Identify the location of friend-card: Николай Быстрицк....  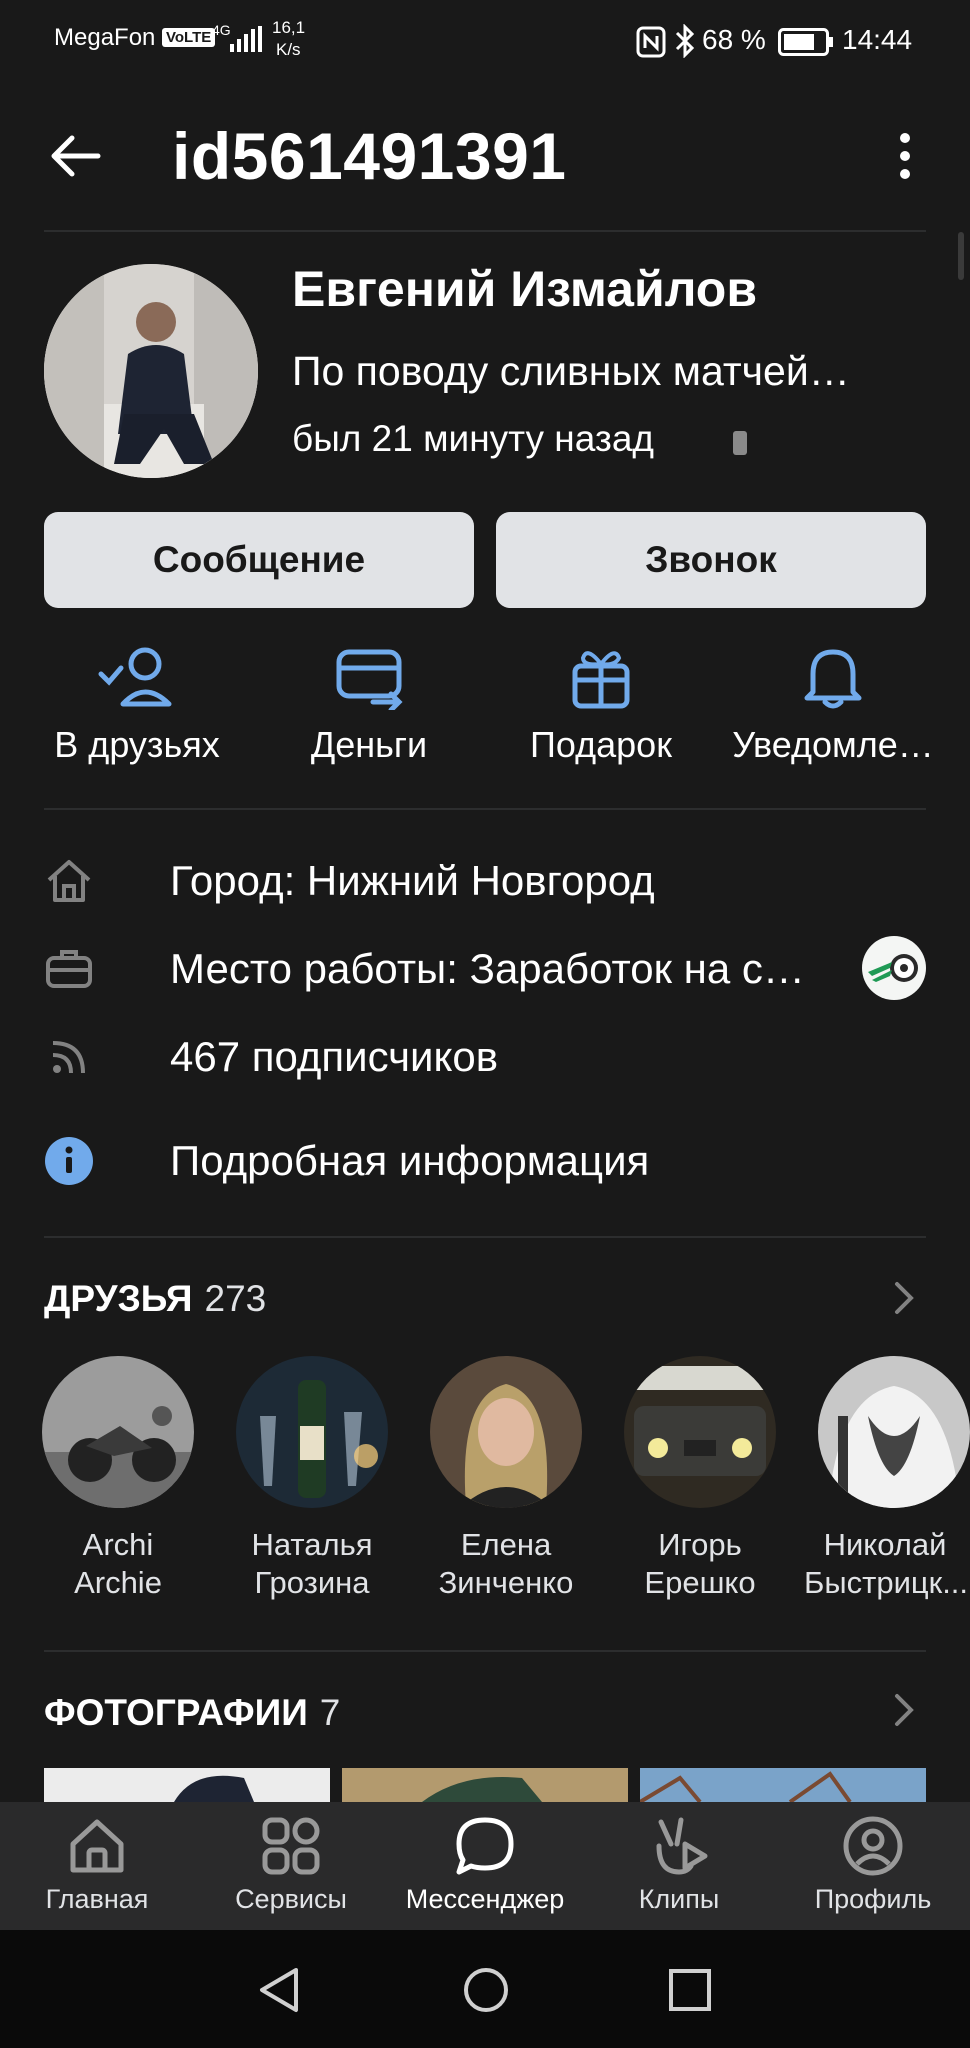
(887, 1479).